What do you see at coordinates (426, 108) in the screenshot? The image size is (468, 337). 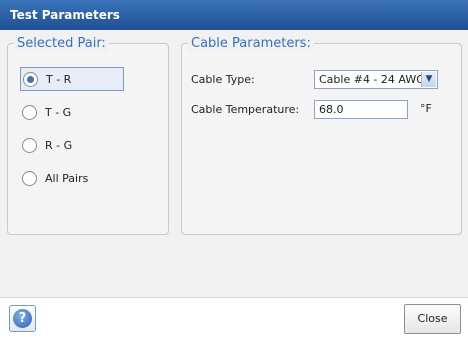 I see `temperature-unit: °F` at bounding box center [426, 108].